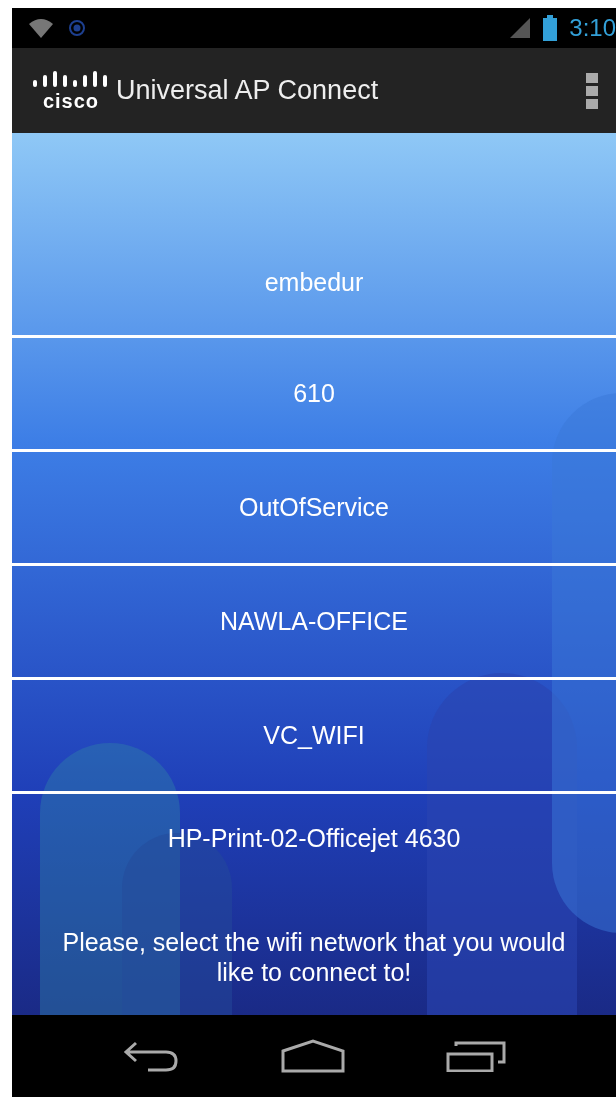  What do you see at coordinates (520, 28) in the screenshot?
I see `signal-icon` at bounding box center [520, 28].